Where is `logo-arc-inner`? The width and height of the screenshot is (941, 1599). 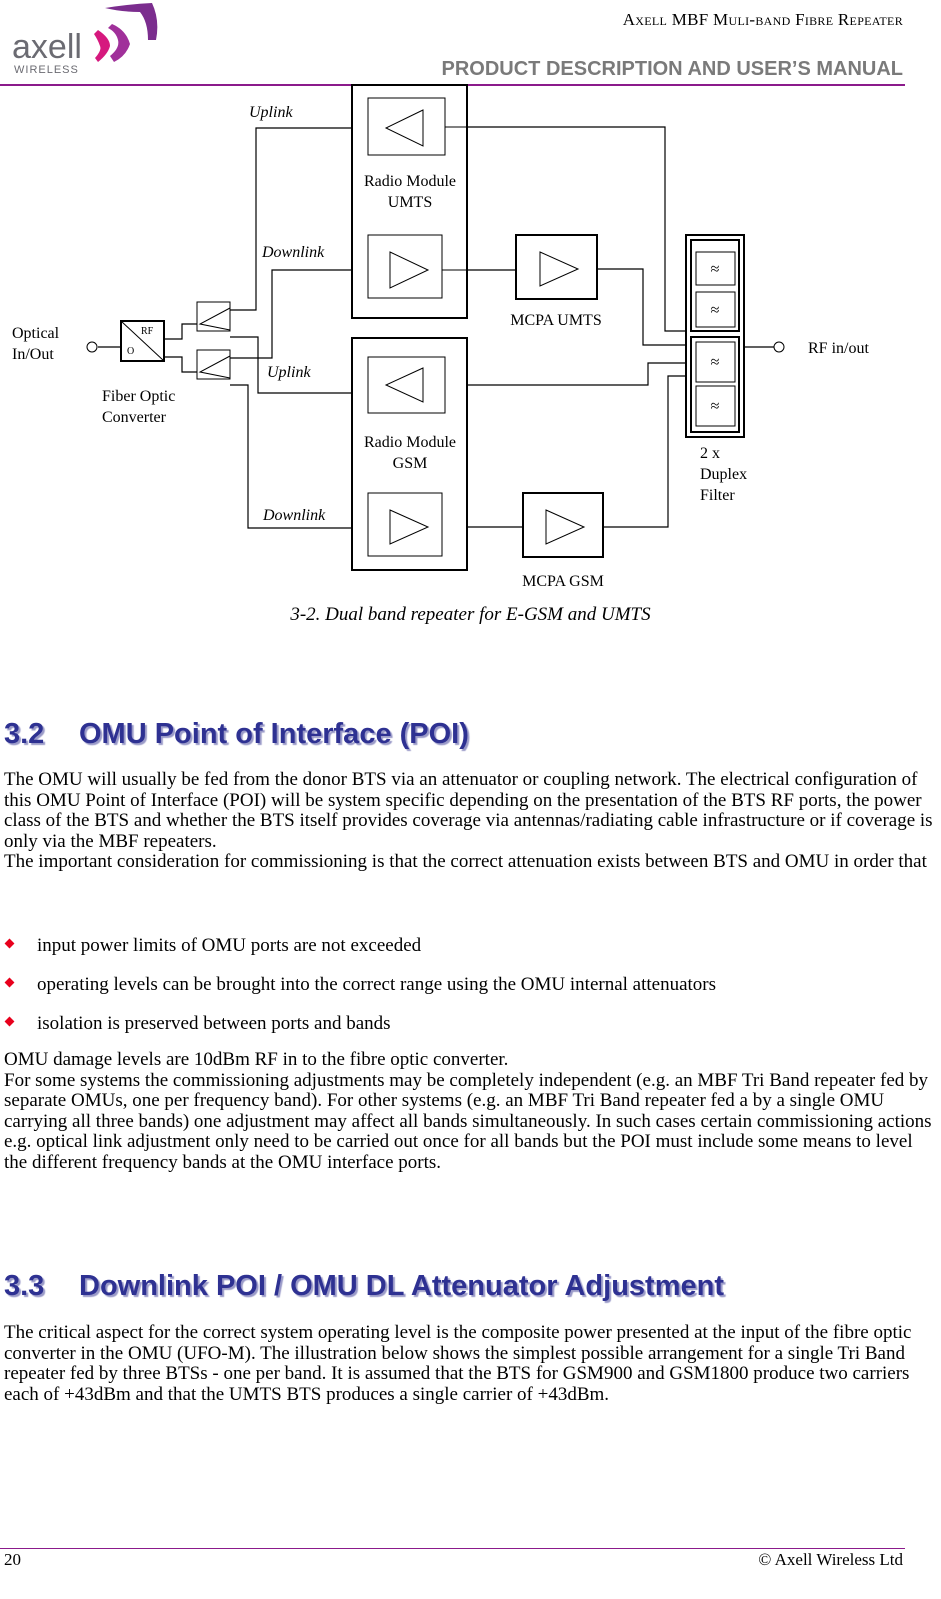
logo-arc-inner is located at coordinates (102, 46).